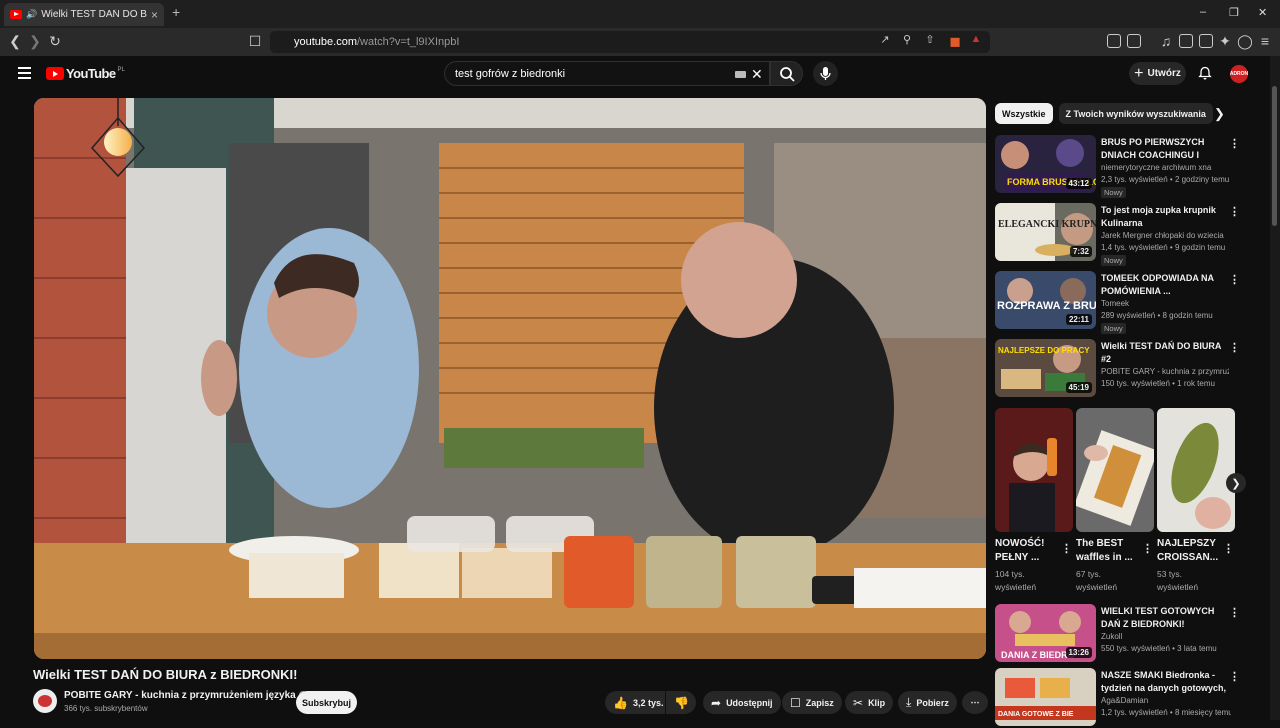 The width and height of the screenshot is (1280, 728). I want to click on create-button: + Utwórz, so click(1157, 73).